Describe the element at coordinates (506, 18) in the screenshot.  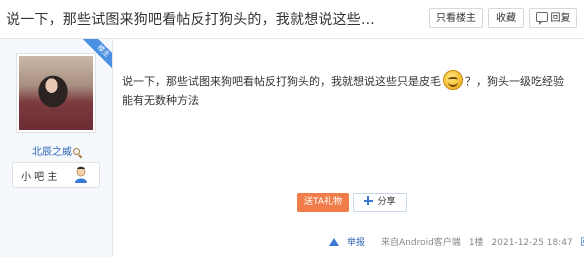
I see `favorite-button: 收藏` at that location.